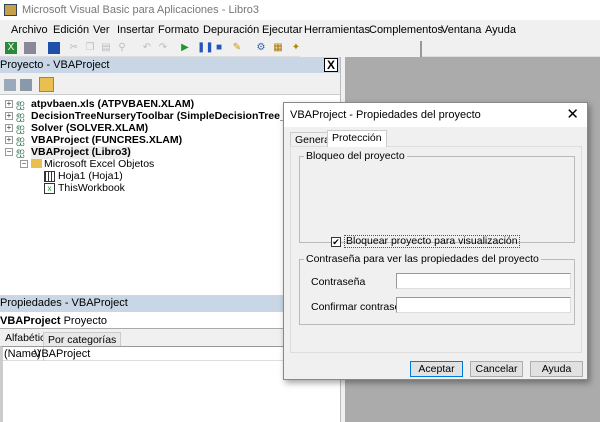  I want to click on lock-project-label: Bloquear proyecto para visualización, so click(432, 241).